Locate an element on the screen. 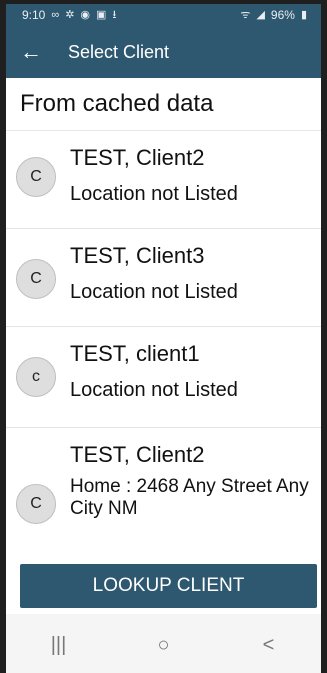 Image resolution: width=327 pixels, height=673 pixels. brightness-icon: ✲ is located at coordinates (70, 14).